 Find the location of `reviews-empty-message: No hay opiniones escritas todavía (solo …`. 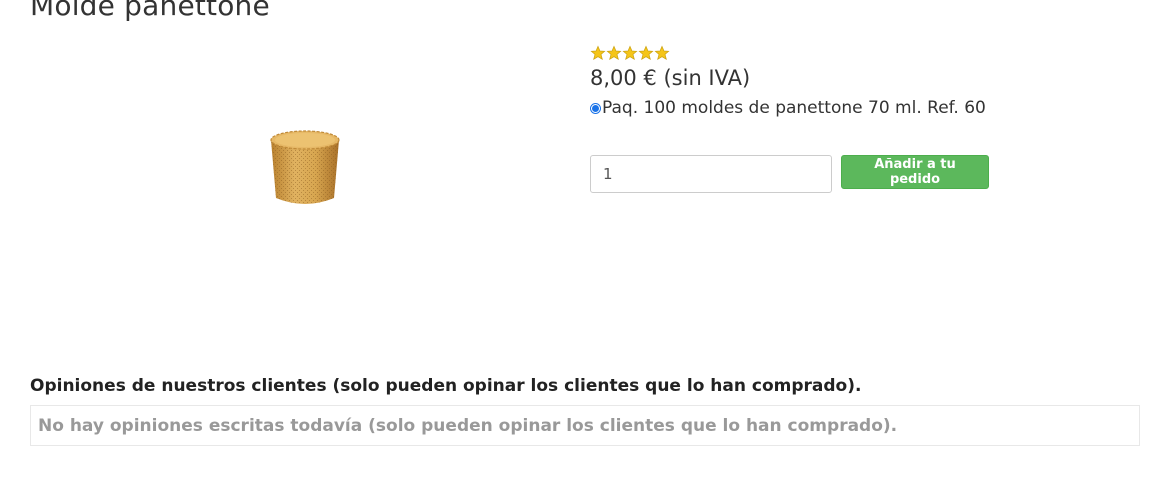

reviews-empty-message: No hay opiniones escritas todavía (solo … is located at coordinates (468, 425).